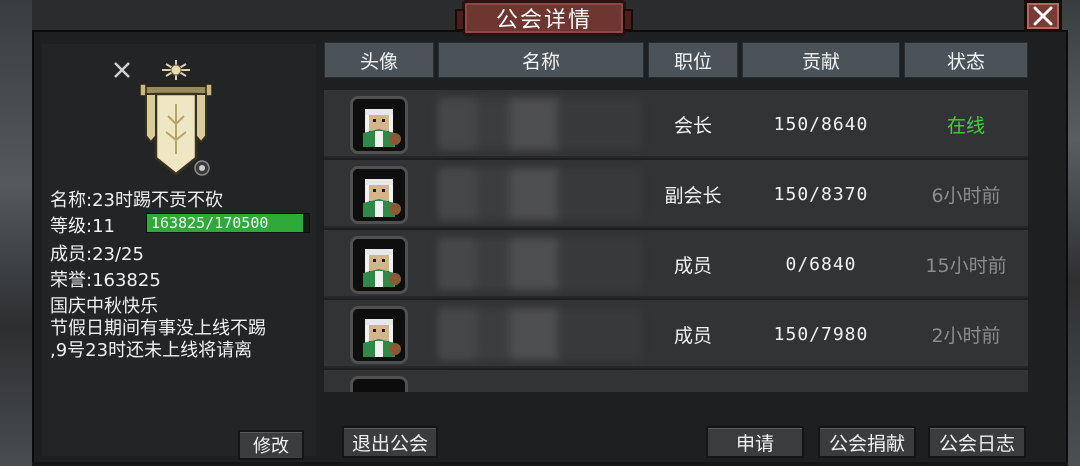 This screenshot has width=1080, height=466. Describe the element at coordinates (821, 124) in the screenshot. I see `member-contribution: 150/8640` at that location.